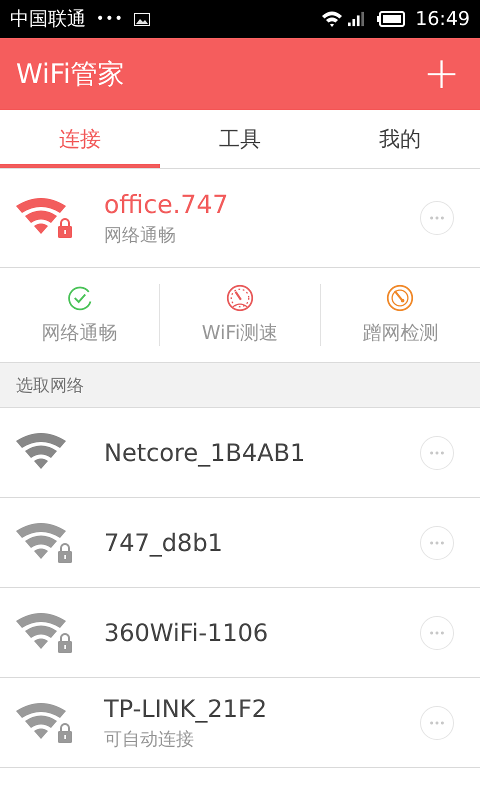 Image resolution: width=480 pixels, height=800 pixels. I want to click on network-row: 360WiFi-1106, so click(240, 633).